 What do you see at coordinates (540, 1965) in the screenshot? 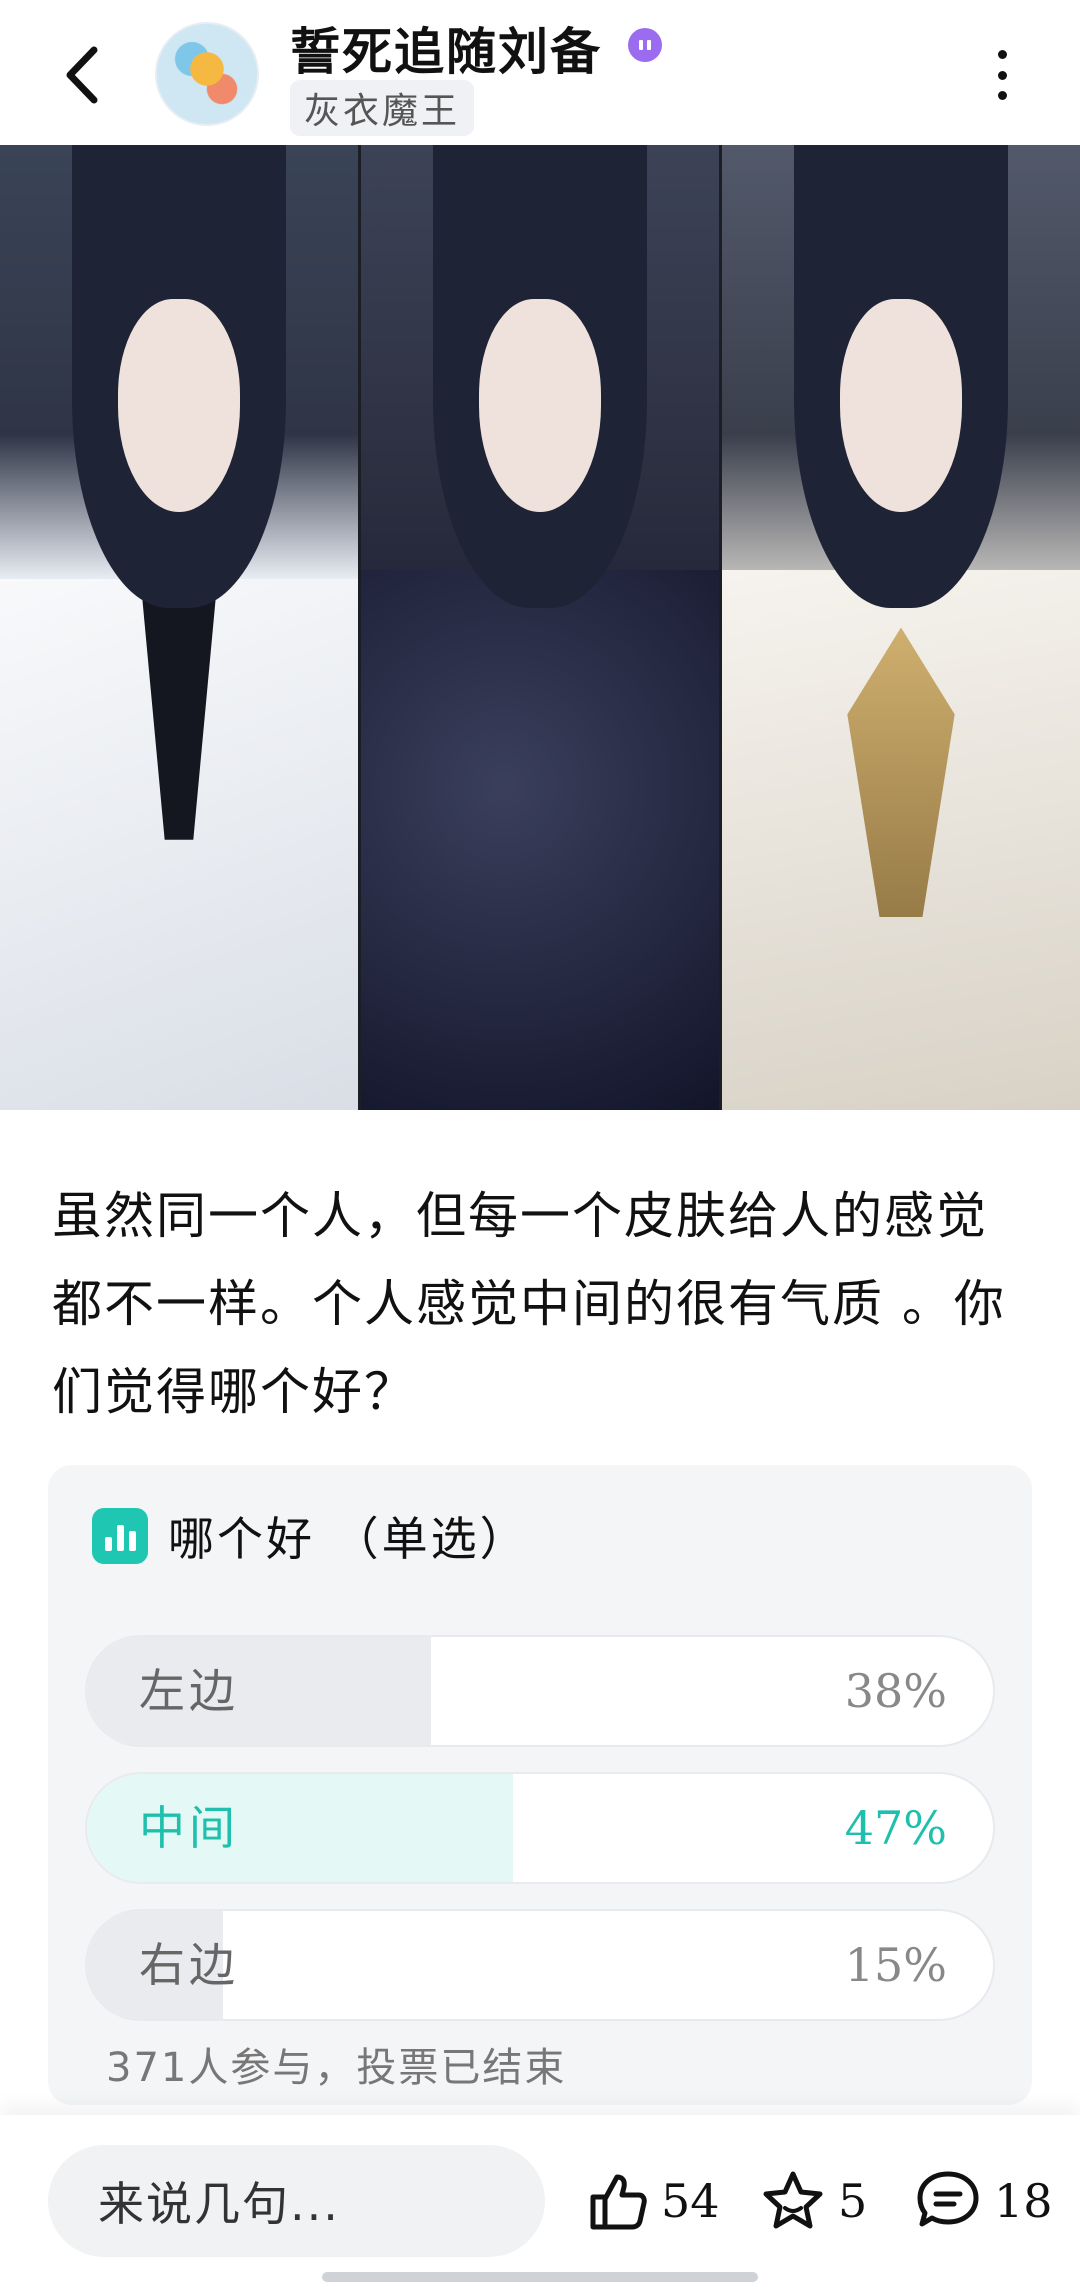
I see `poll-option-right: 右边 15%` at bounding box center [540, 1965].